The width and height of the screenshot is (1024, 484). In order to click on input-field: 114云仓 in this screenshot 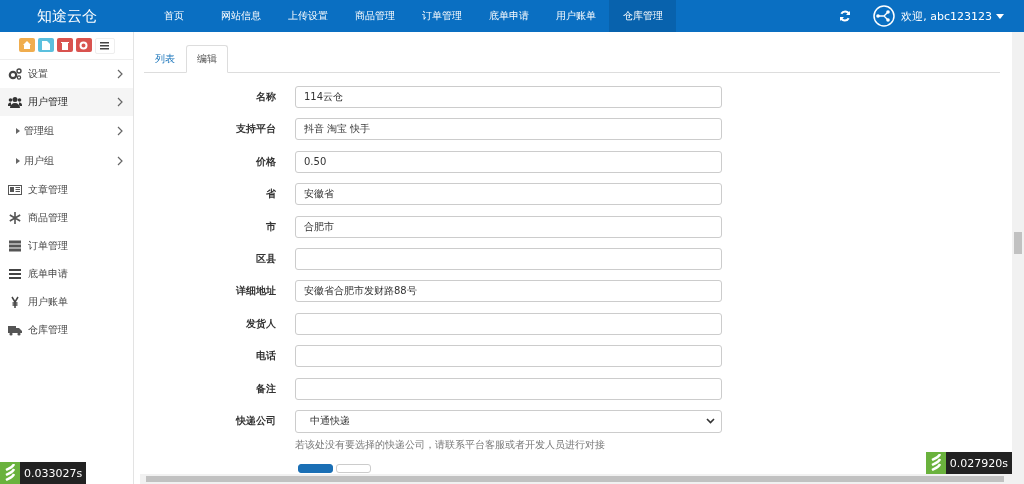, I will do `click(508, 97)`.